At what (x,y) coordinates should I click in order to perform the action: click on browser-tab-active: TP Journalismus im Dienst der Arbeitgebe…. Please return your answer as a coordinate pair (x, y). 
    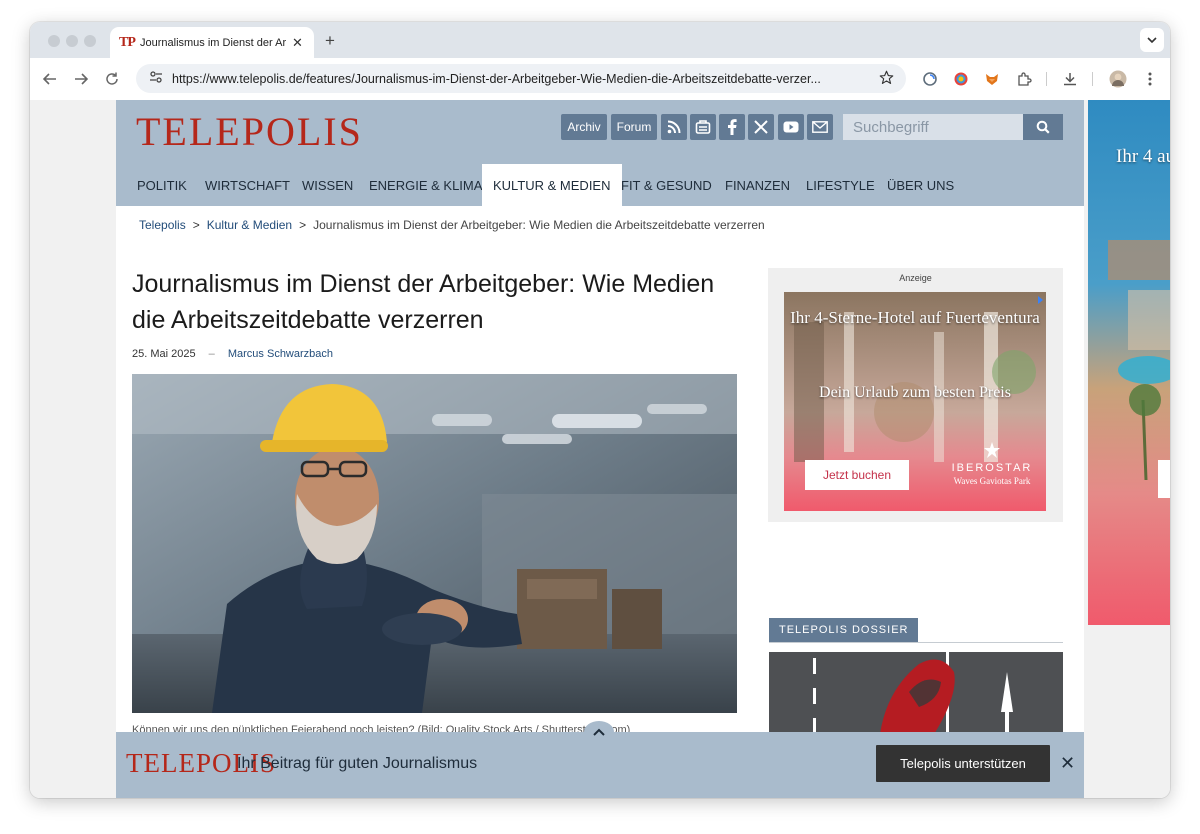
    Looking at the image, I should click on (212, 42).